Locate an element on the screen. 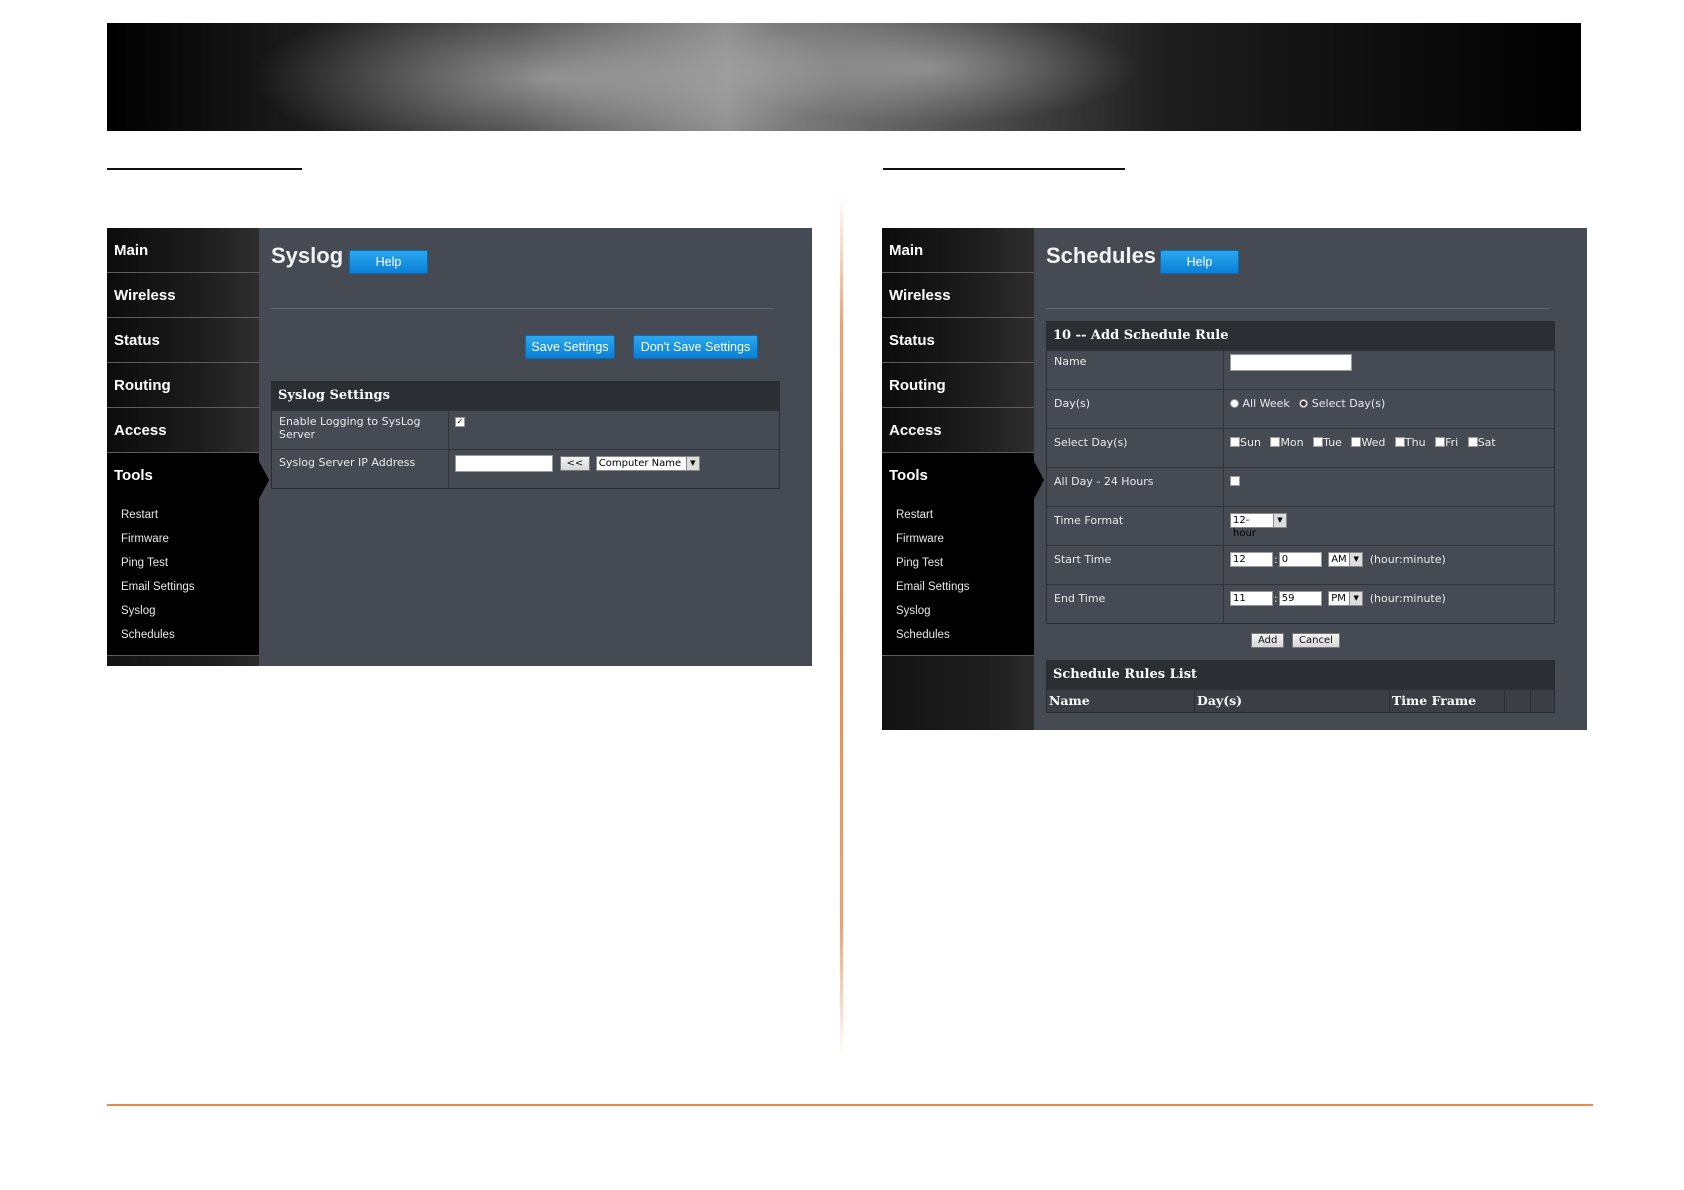 The width and height of the screenshot is (1684, 1190). start-time-row: Start Time 12:0 AM ▼ (hour:minute) is located at coordinates (1300, 564).